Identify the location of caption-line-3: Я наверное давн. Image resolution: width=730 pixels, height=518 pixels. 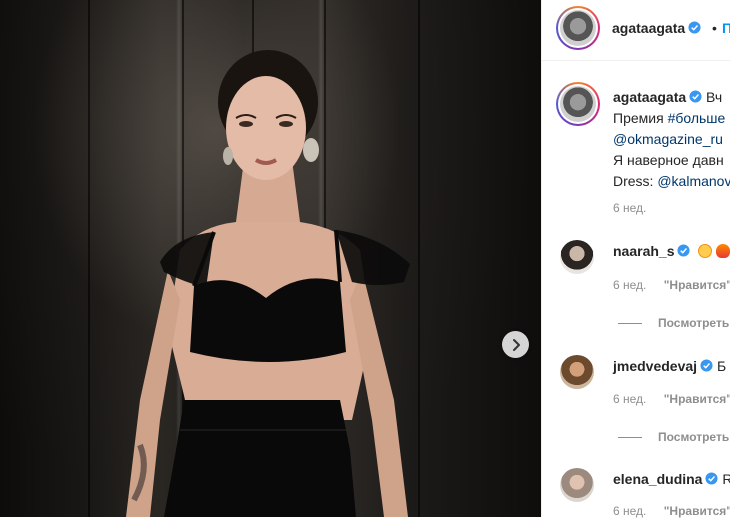
(668, 160).